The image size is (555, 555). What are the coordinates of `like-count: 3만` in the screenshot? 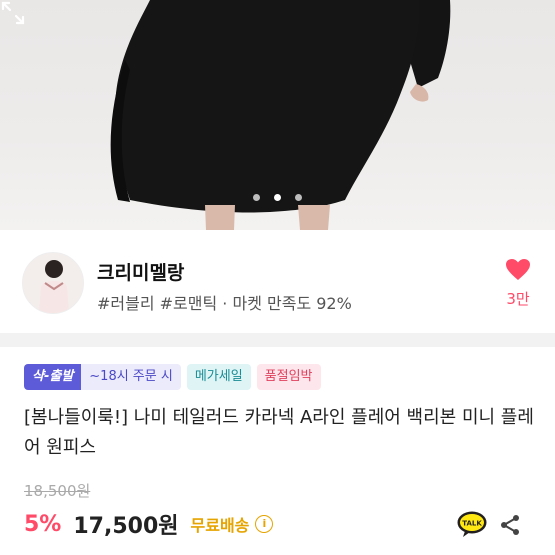 It's located at (518, 299).